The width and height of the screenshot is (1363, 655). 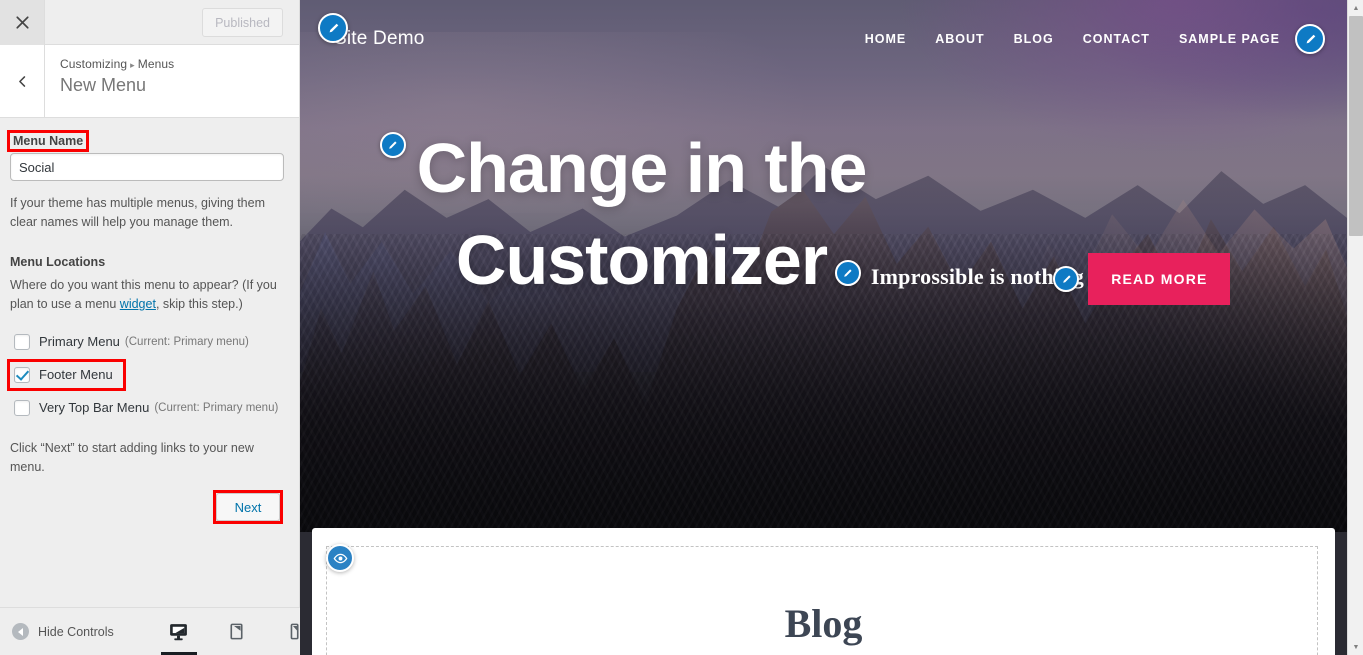 I want to click on page-title: New Menu, so click(x=103, y=85).